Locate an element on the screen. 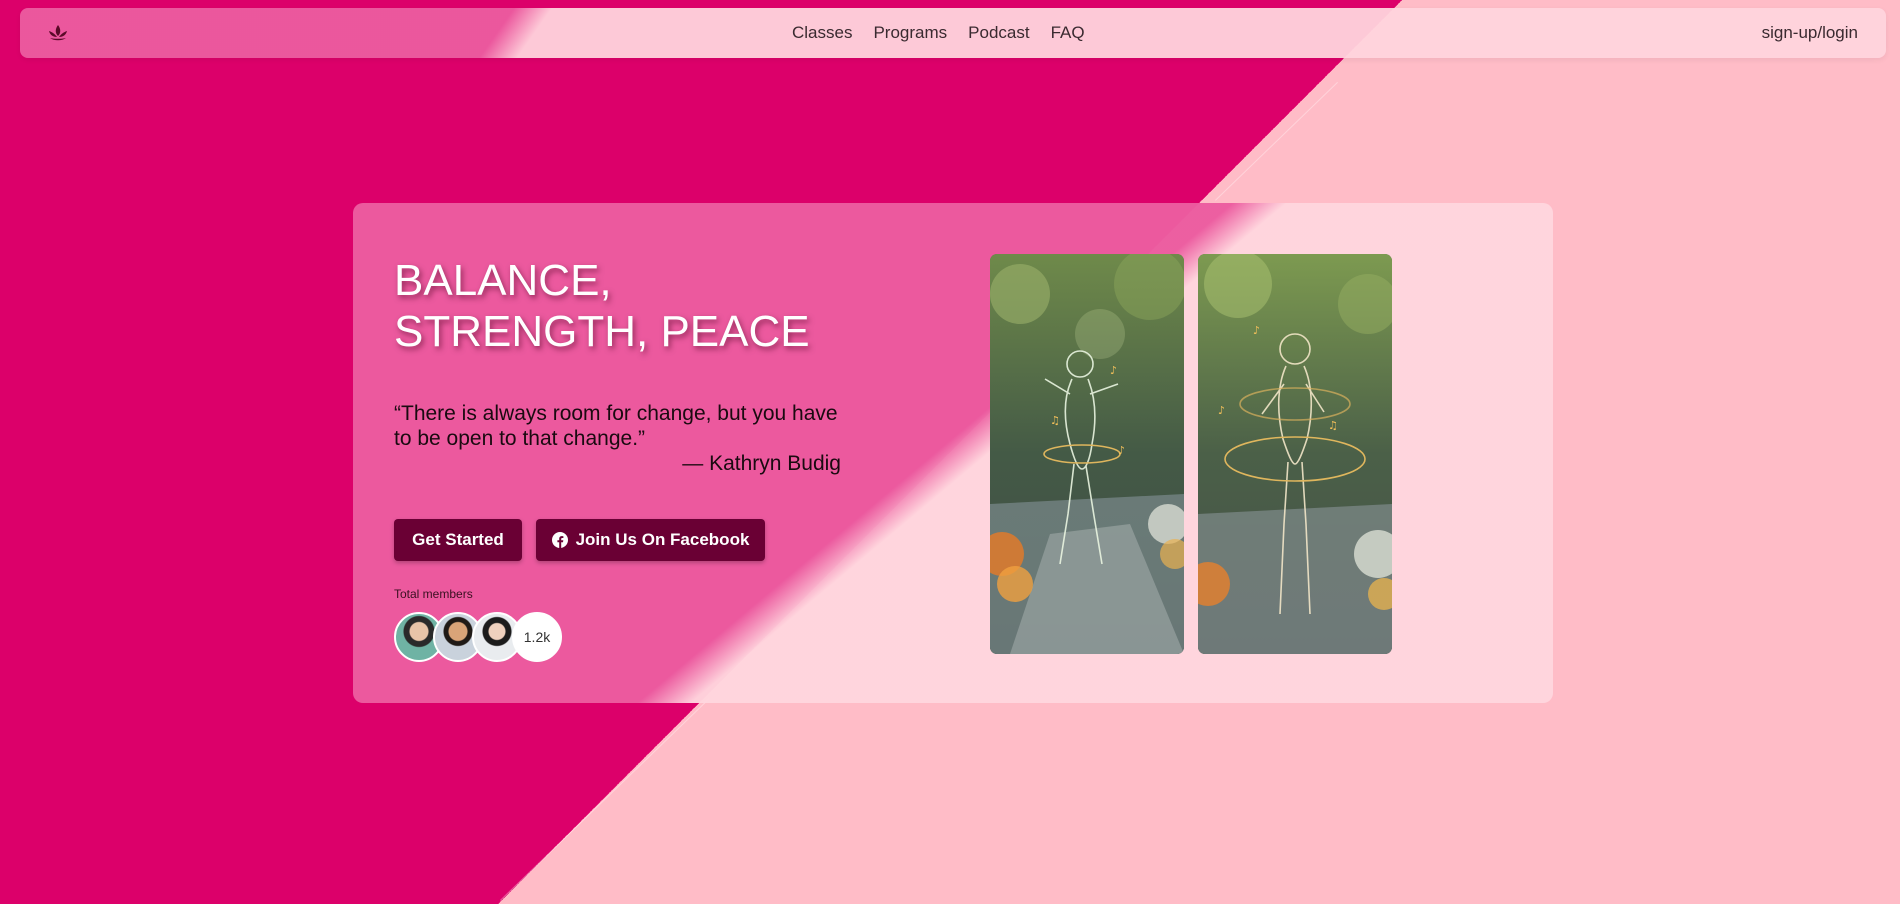 The image size is (1900, 904). nav-link-programs: Programs is located at coordinates (910, 33).